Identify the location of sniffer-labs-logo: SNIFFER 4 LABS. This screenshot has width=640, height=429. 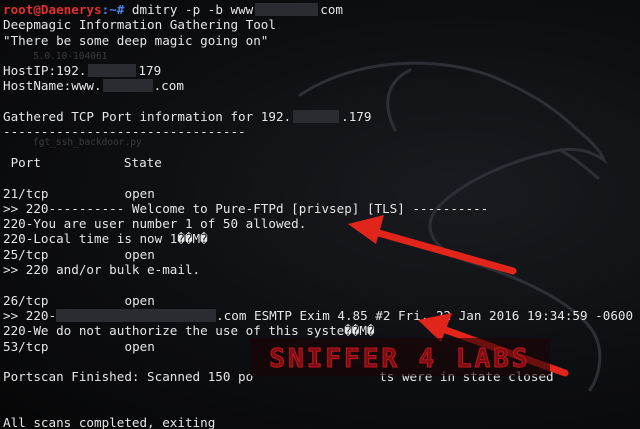
(400, 357).